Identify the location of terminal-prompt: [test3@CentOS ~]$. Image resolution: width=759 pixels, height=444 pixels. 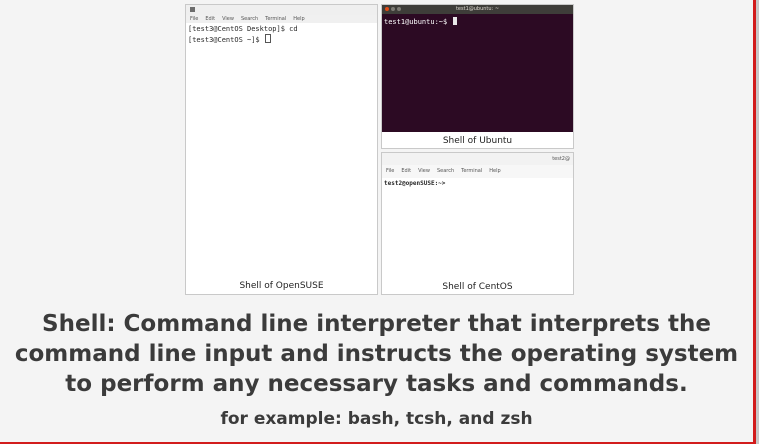
(226, 40).